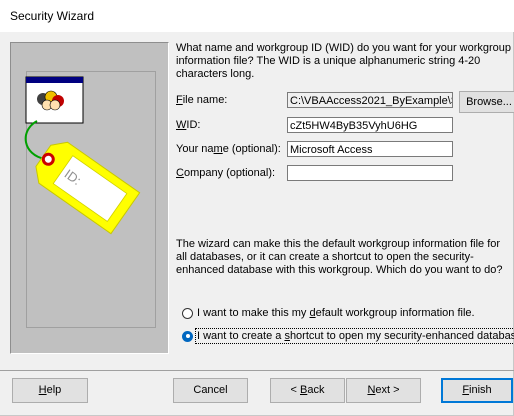 The width and height of the screenshot is (514, 416). I want to click on window-title: Security Wizard, so click(52, 16).